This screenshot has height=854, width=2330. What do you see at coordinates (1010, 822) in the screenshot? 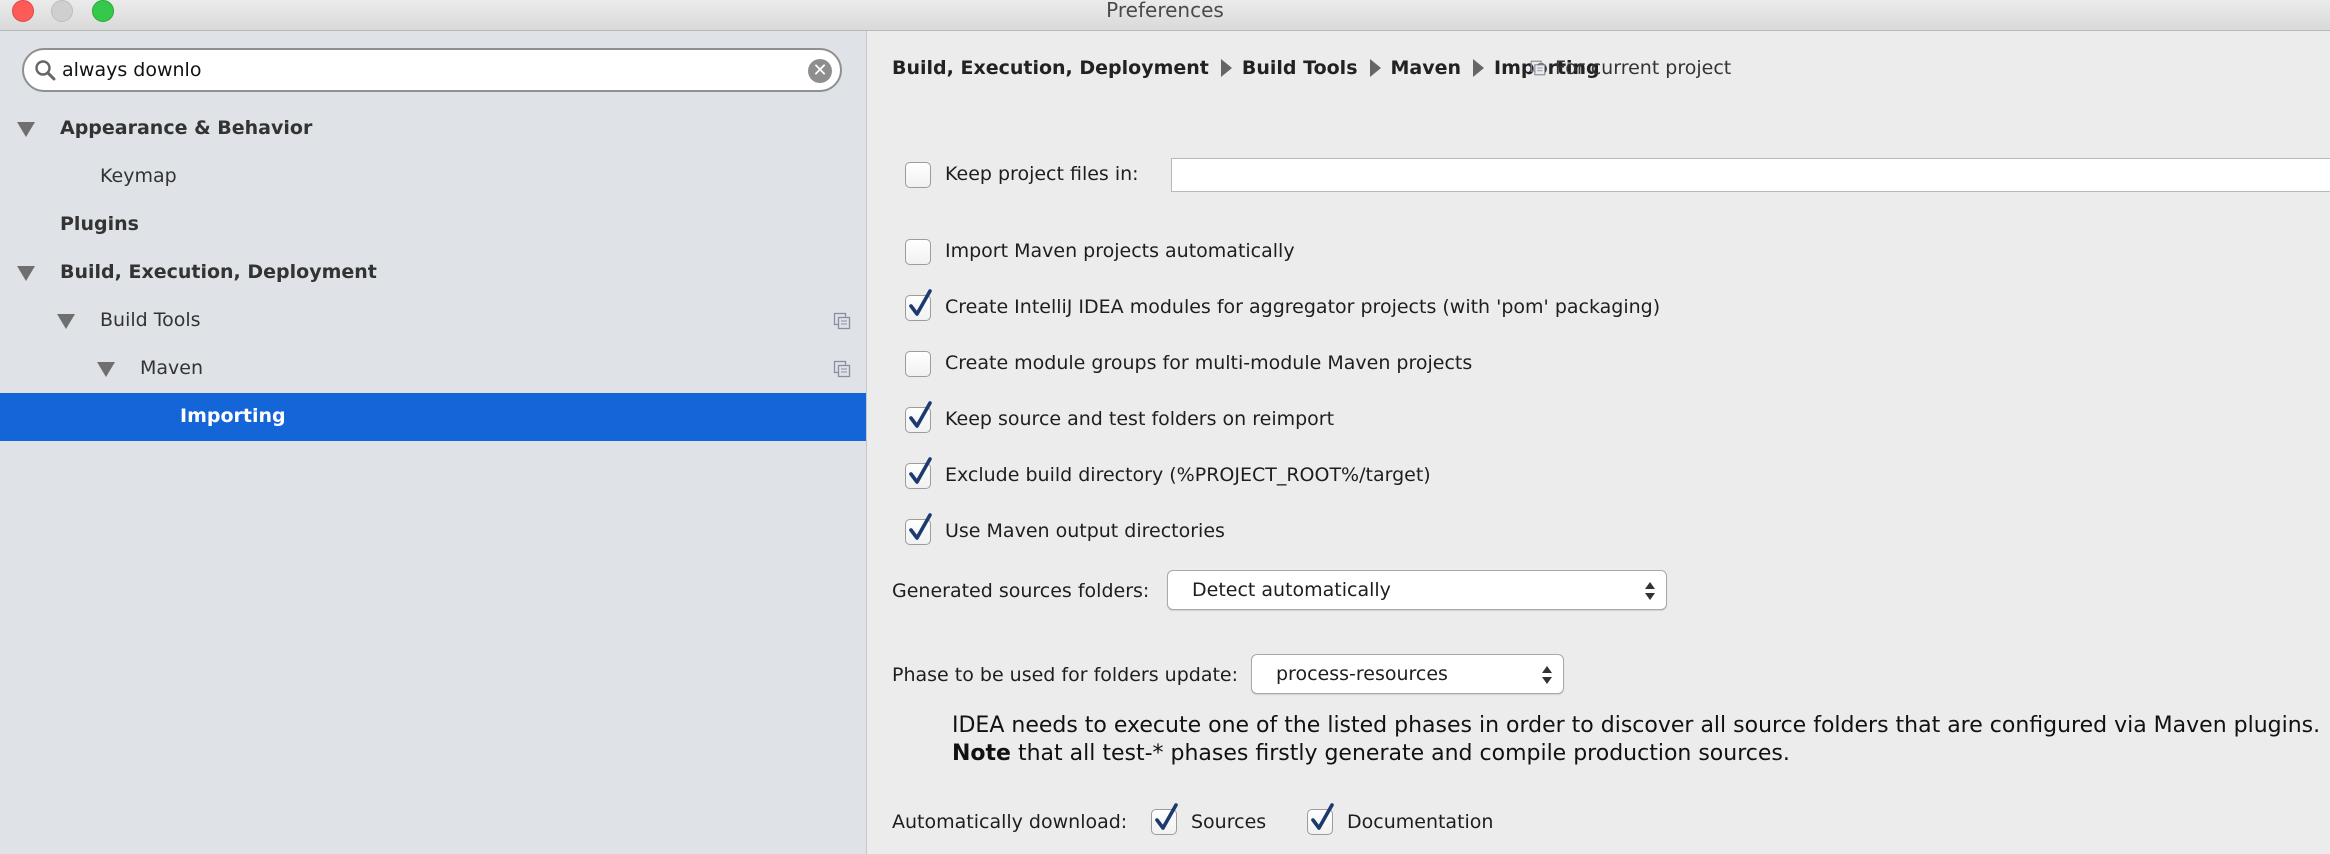
I see `auto-download-label: Automatically download:` at bounding box center [1010, 822].